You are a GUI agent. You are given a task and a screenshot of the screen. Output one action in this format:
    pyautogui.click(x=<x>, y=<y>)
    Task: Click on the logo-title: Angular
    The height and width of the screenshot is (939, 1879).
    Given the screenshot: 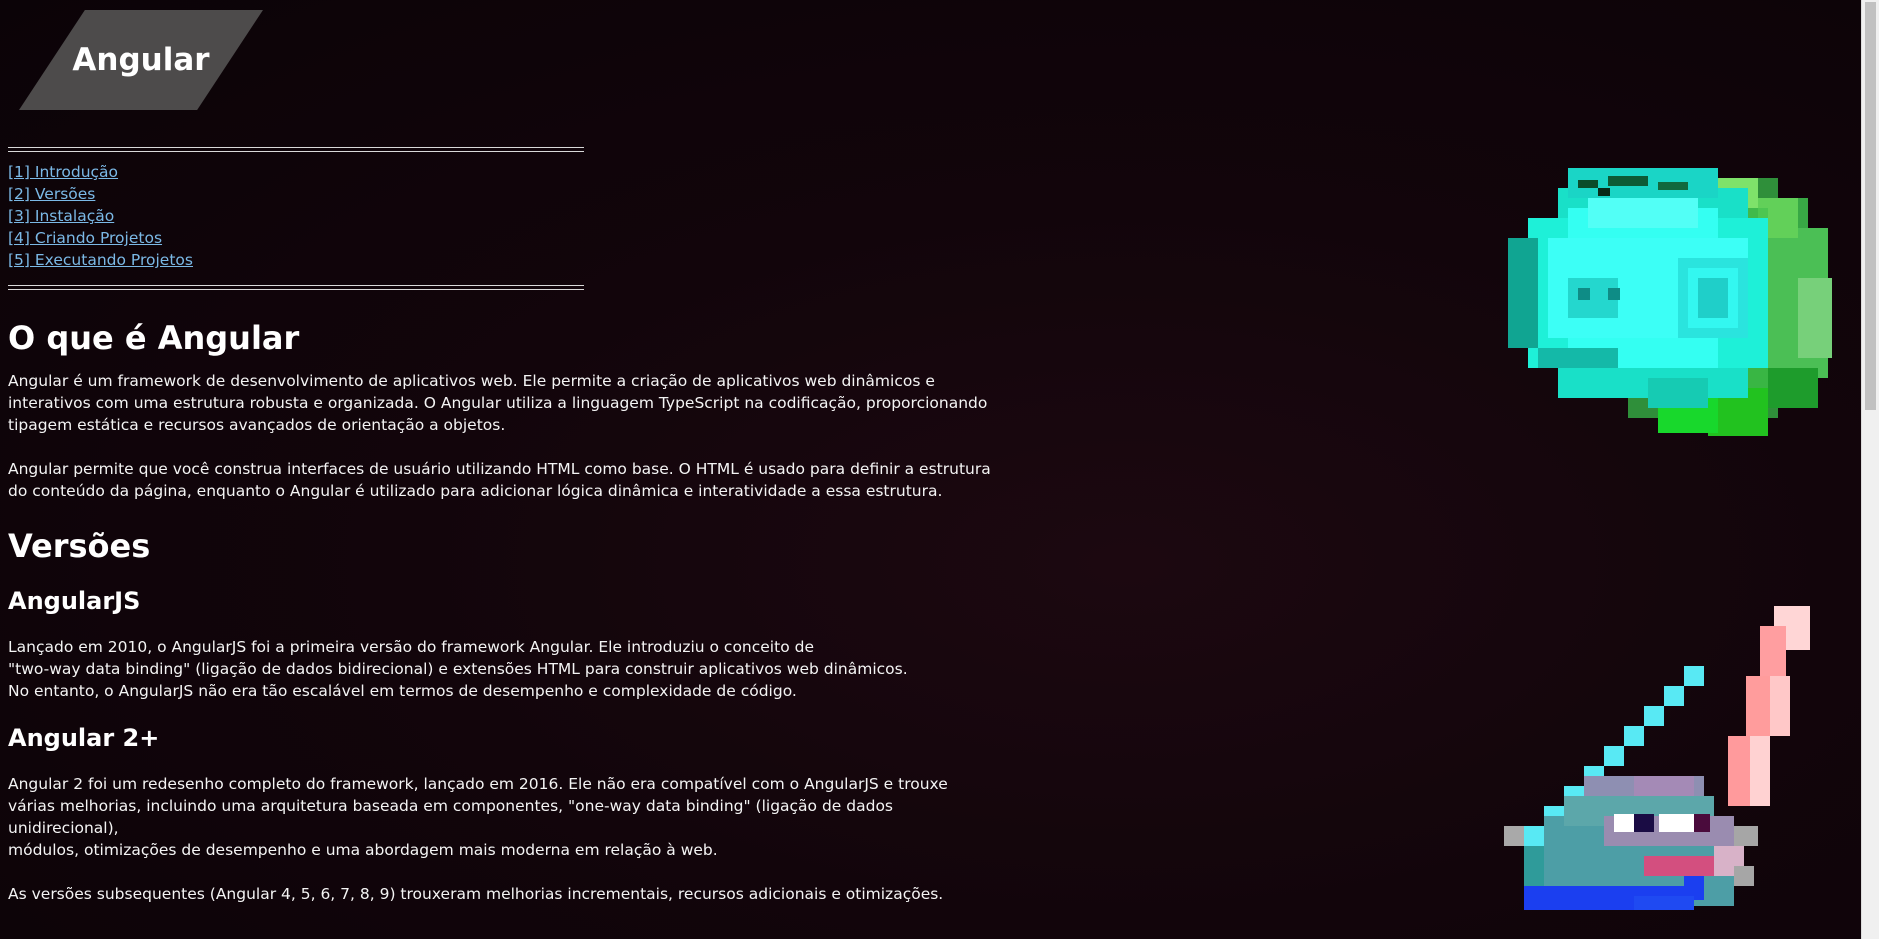 What is the action you would take?
    pyautogui.click(x=141, y=60)
    